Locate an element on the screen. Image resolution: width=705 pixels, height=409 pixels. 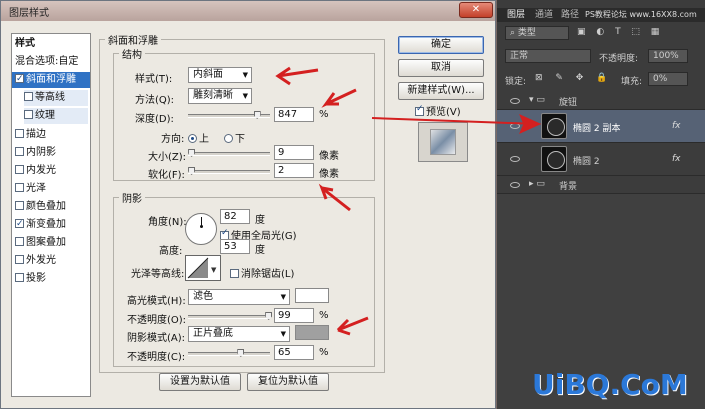
arrow-method is located at coordinates (339, 98).